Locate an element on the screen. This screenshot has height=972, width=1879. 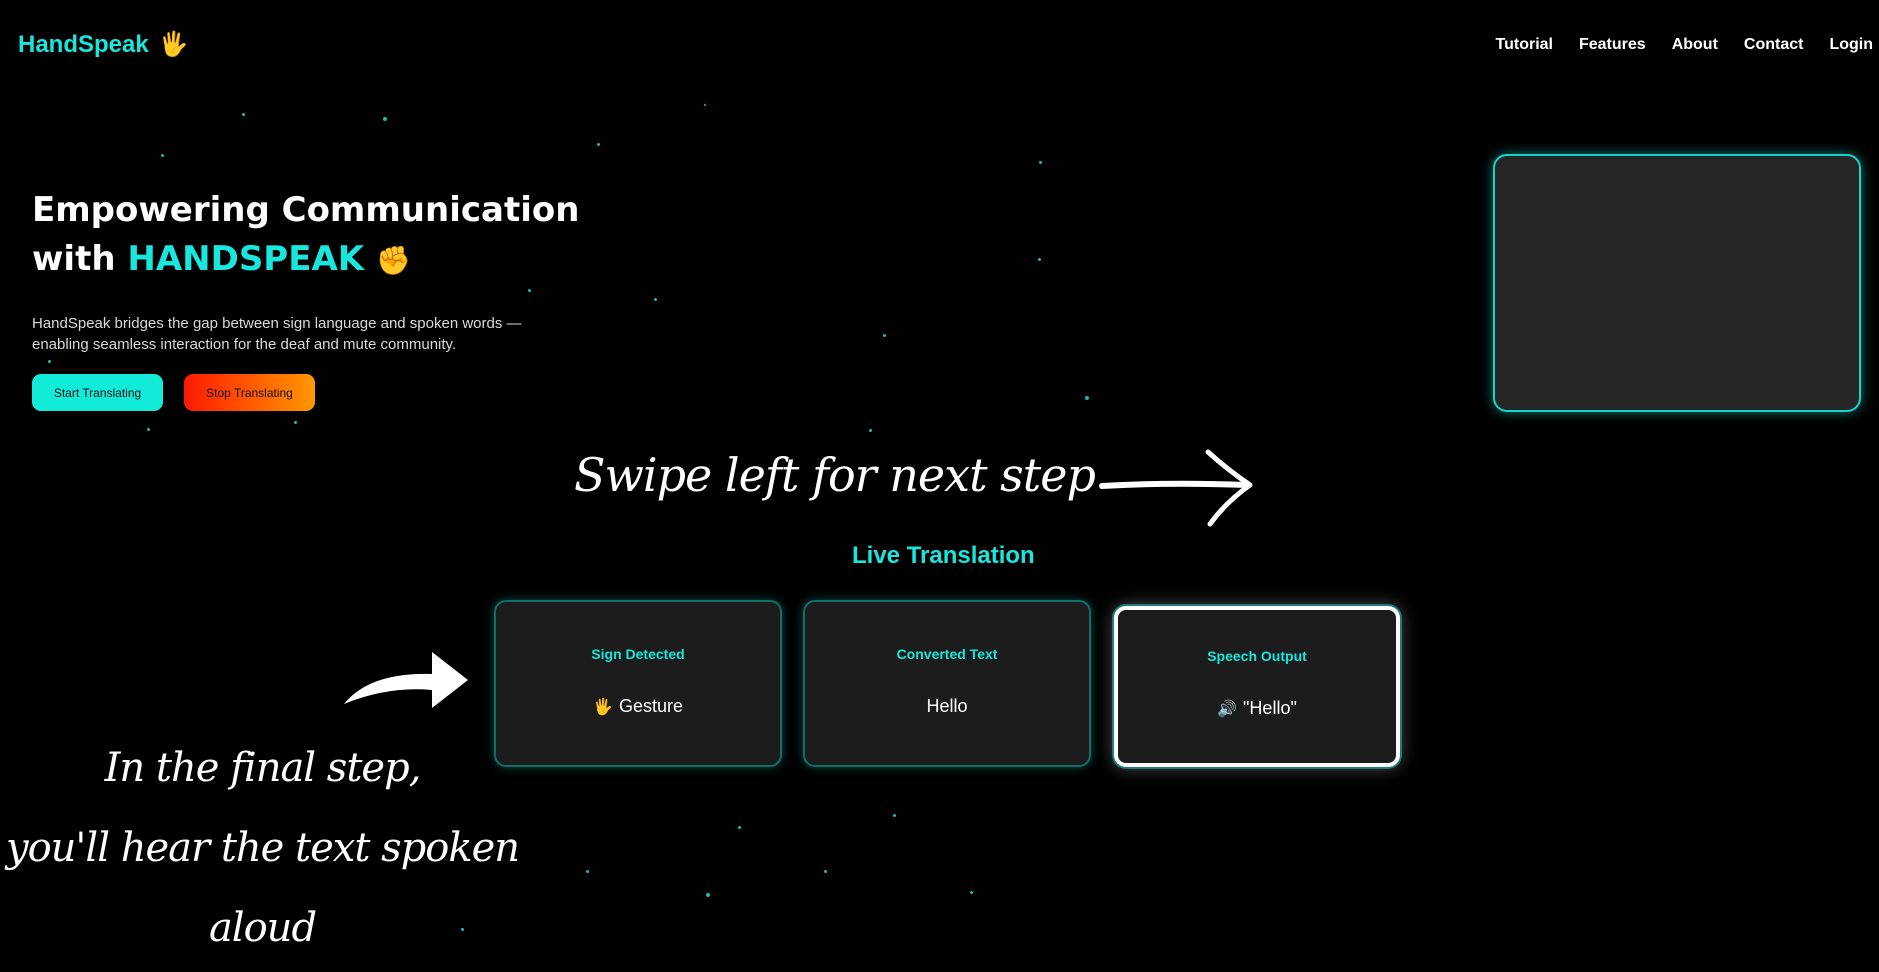
card-title: Sign Detected is located at coordinates (638, 654).